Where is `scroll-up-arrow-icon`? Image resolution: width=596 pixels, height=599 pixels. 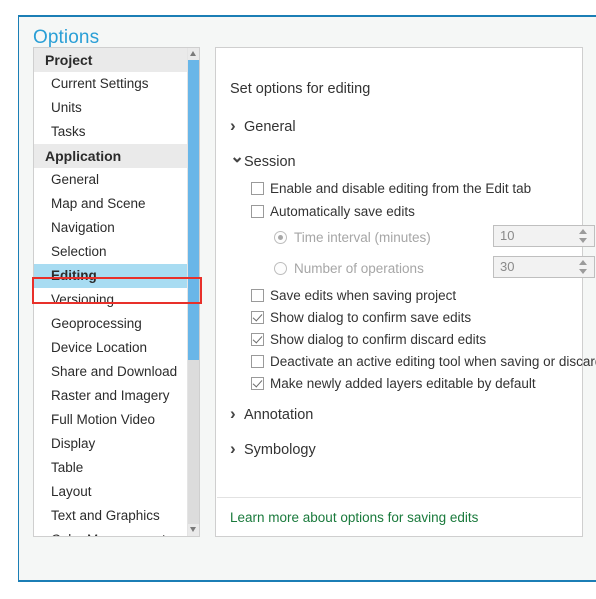
scroll-up-arrow-icon is located at coordinates (193, 54).